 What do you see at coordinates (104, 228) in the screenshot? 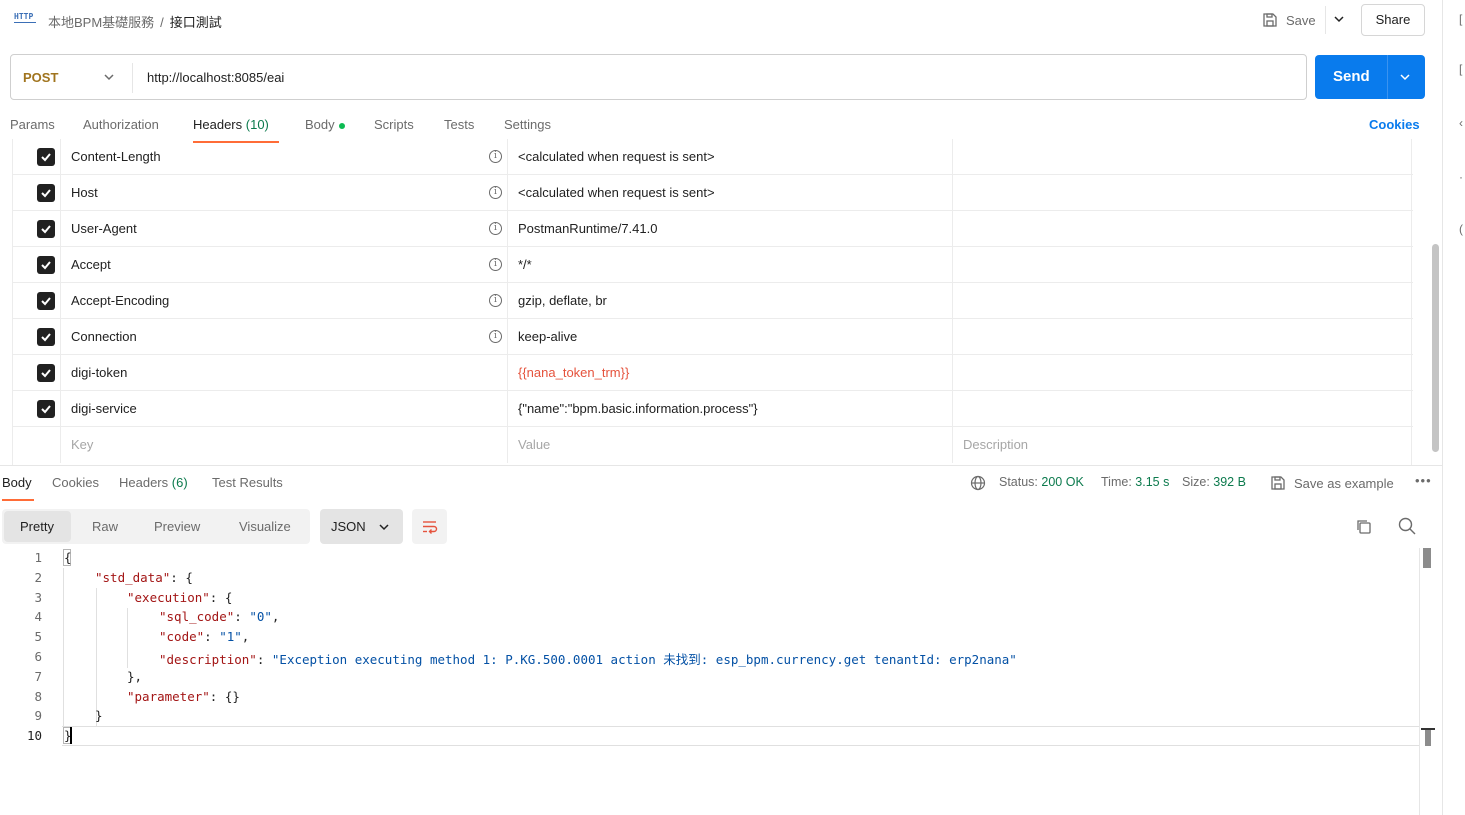
I see `header-key: User-Agent` at bounding box center [104, 228].